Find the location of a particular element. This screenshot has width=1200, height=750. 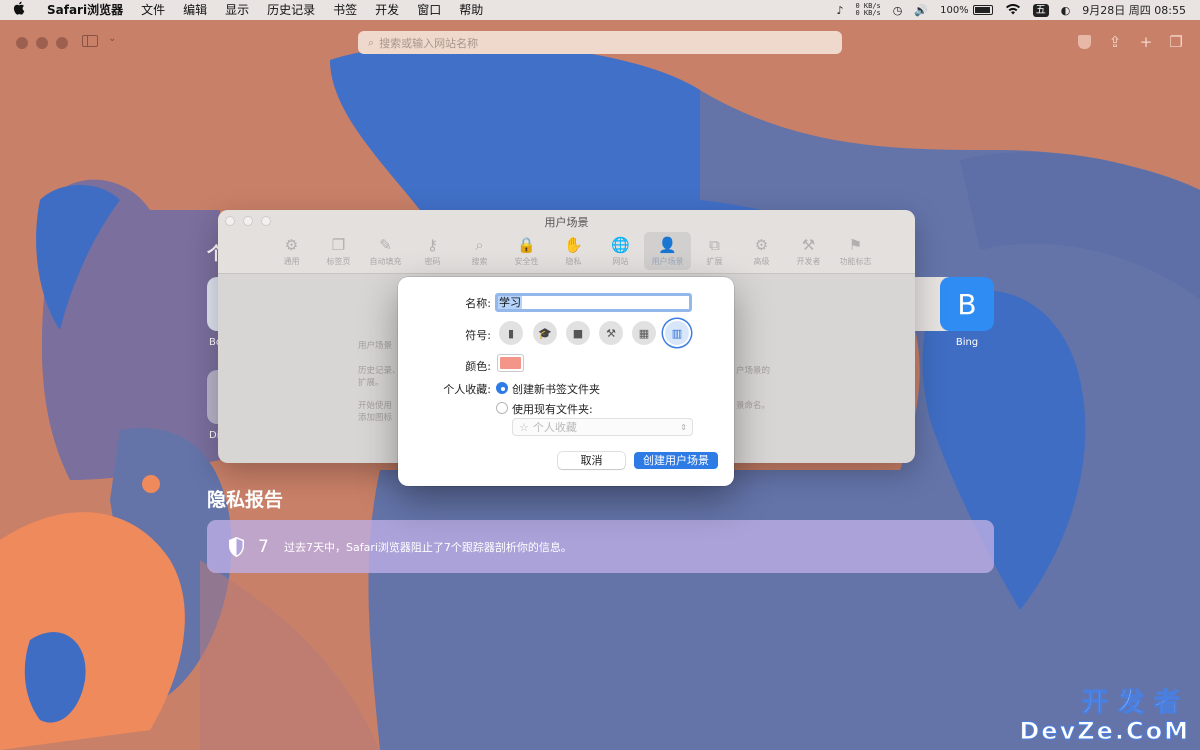

prefs-tab-autofill: ✎ 自动填充 is located at coordinates (385, 251).